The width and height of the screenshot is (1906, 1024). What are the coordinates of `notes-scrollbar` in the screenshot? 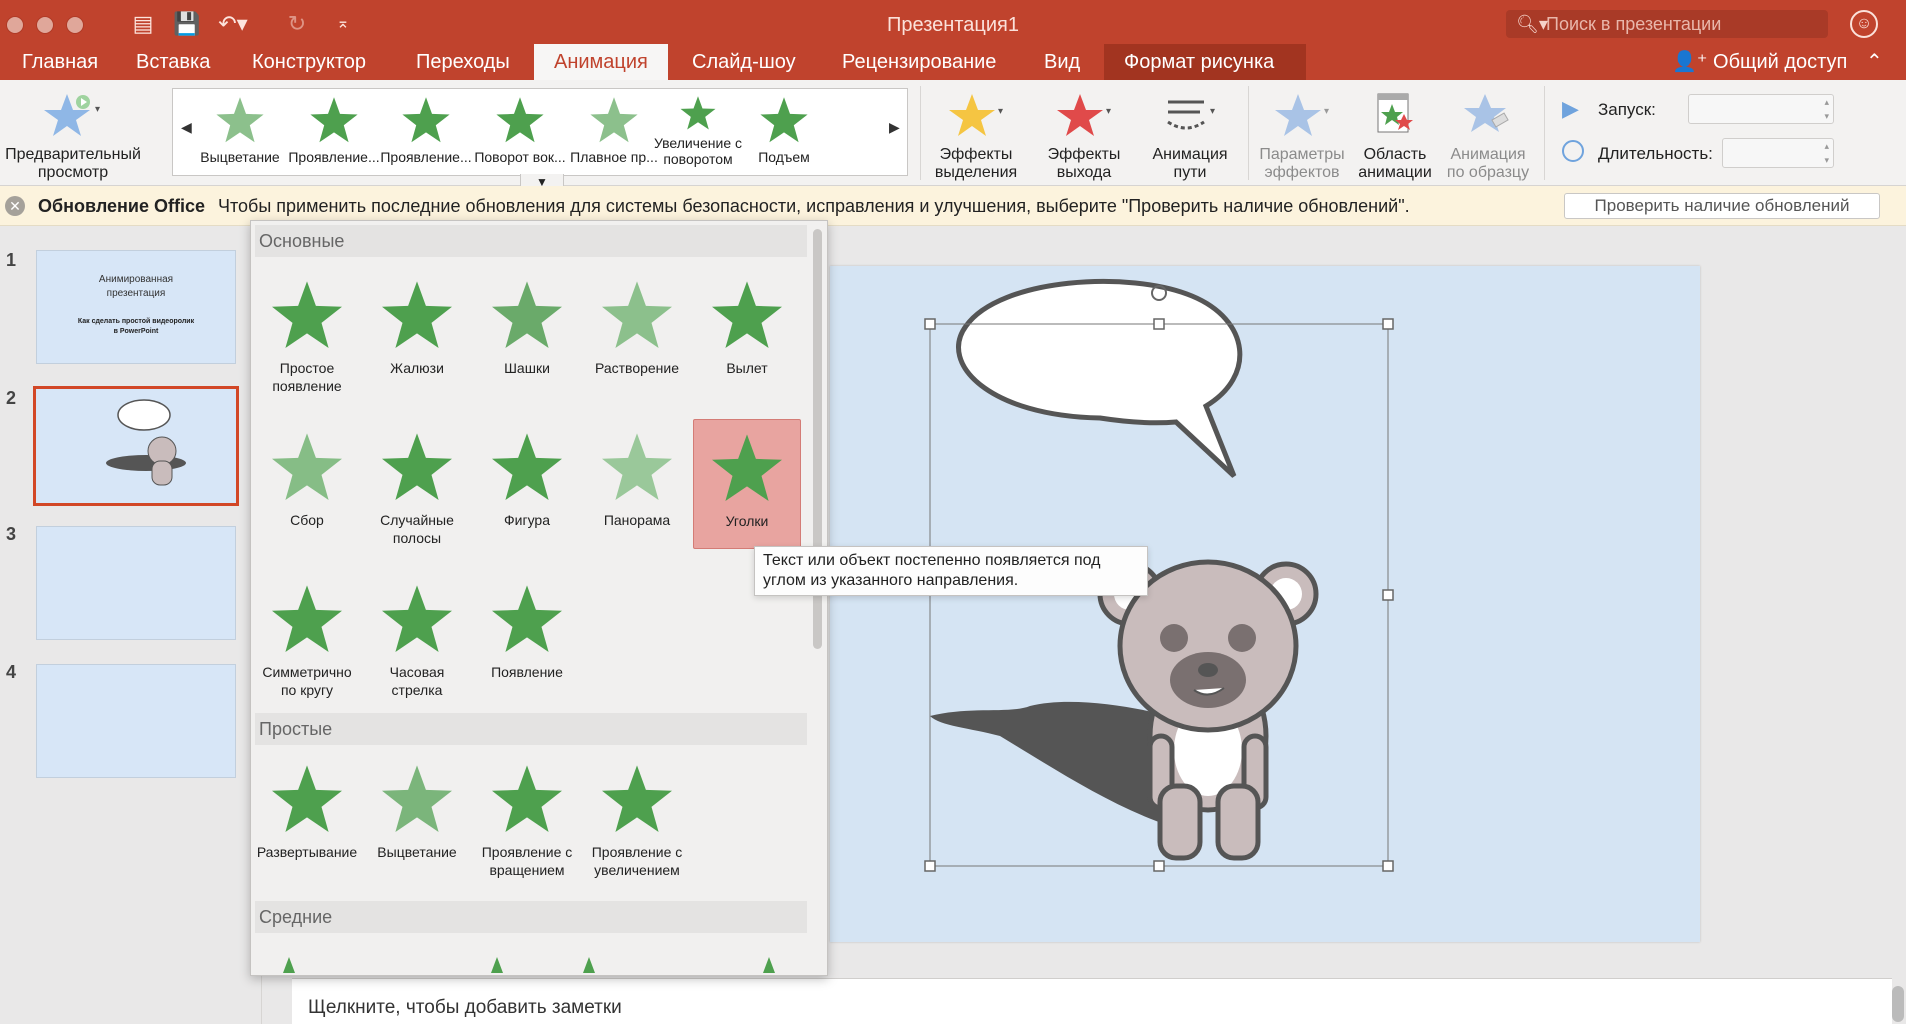 It's located at (1898, 1004).